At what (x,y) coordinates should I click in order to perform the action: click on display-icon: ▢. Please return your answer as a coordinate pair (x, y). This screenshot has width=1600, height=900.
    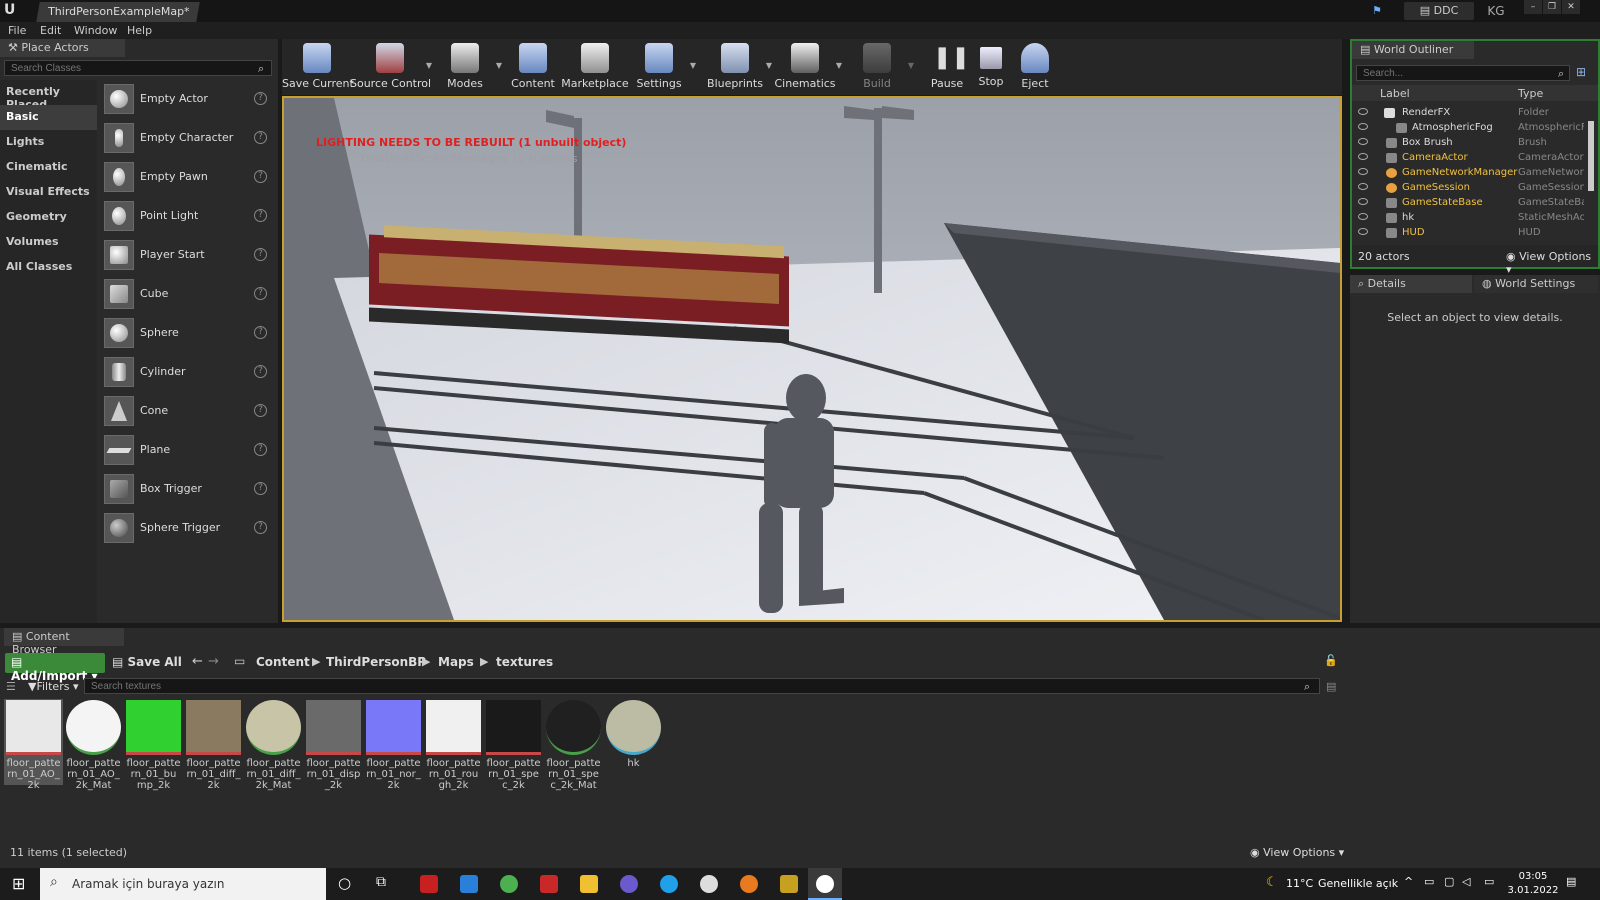
    Looking at the image, I should click on (1449, 881).